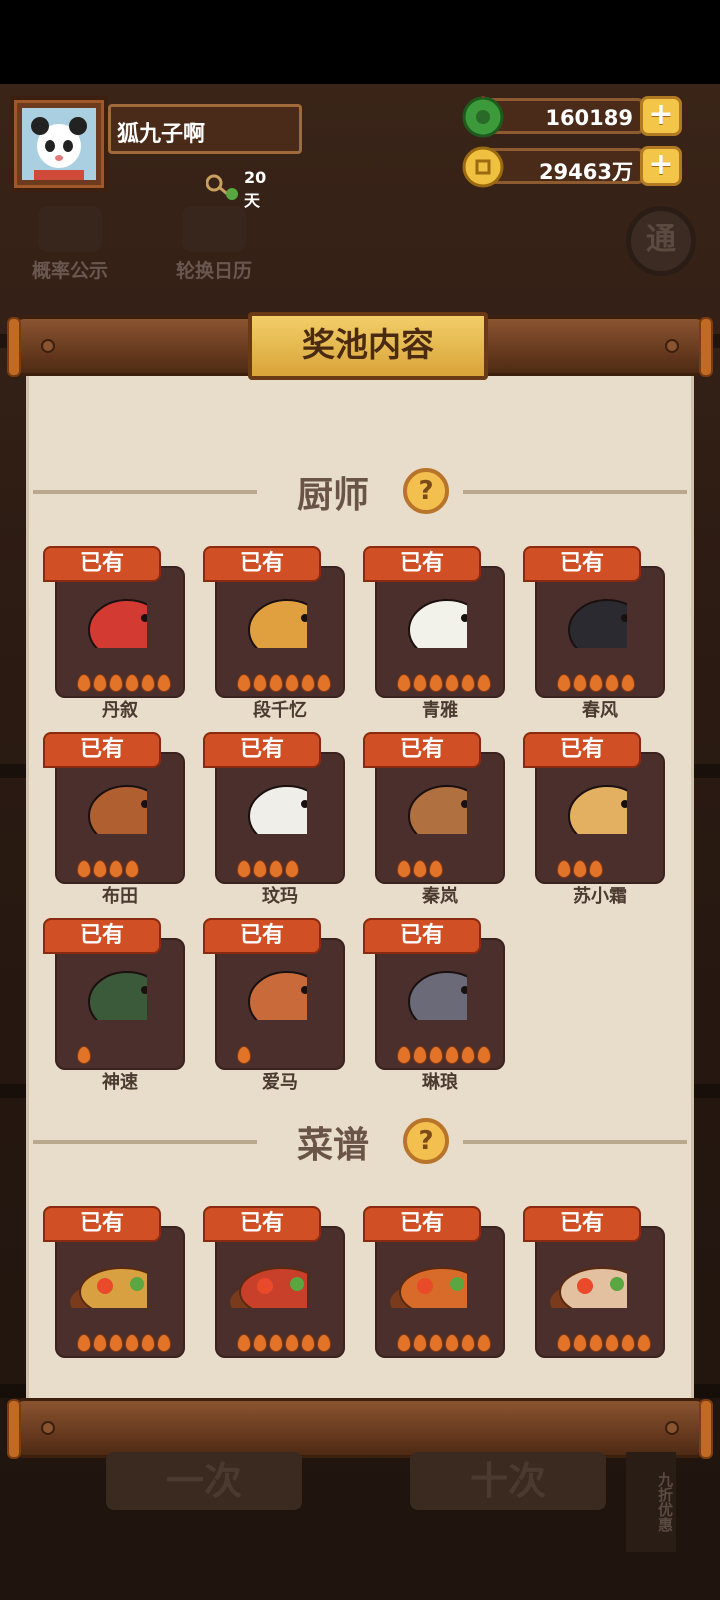 Image resolution: width=720 pixels, height=1600 pixels. What do you see at coordinates (426, 1141) in the screenshot?
I see `recipe-help-button: ?` at bounding box center [426, 1141].